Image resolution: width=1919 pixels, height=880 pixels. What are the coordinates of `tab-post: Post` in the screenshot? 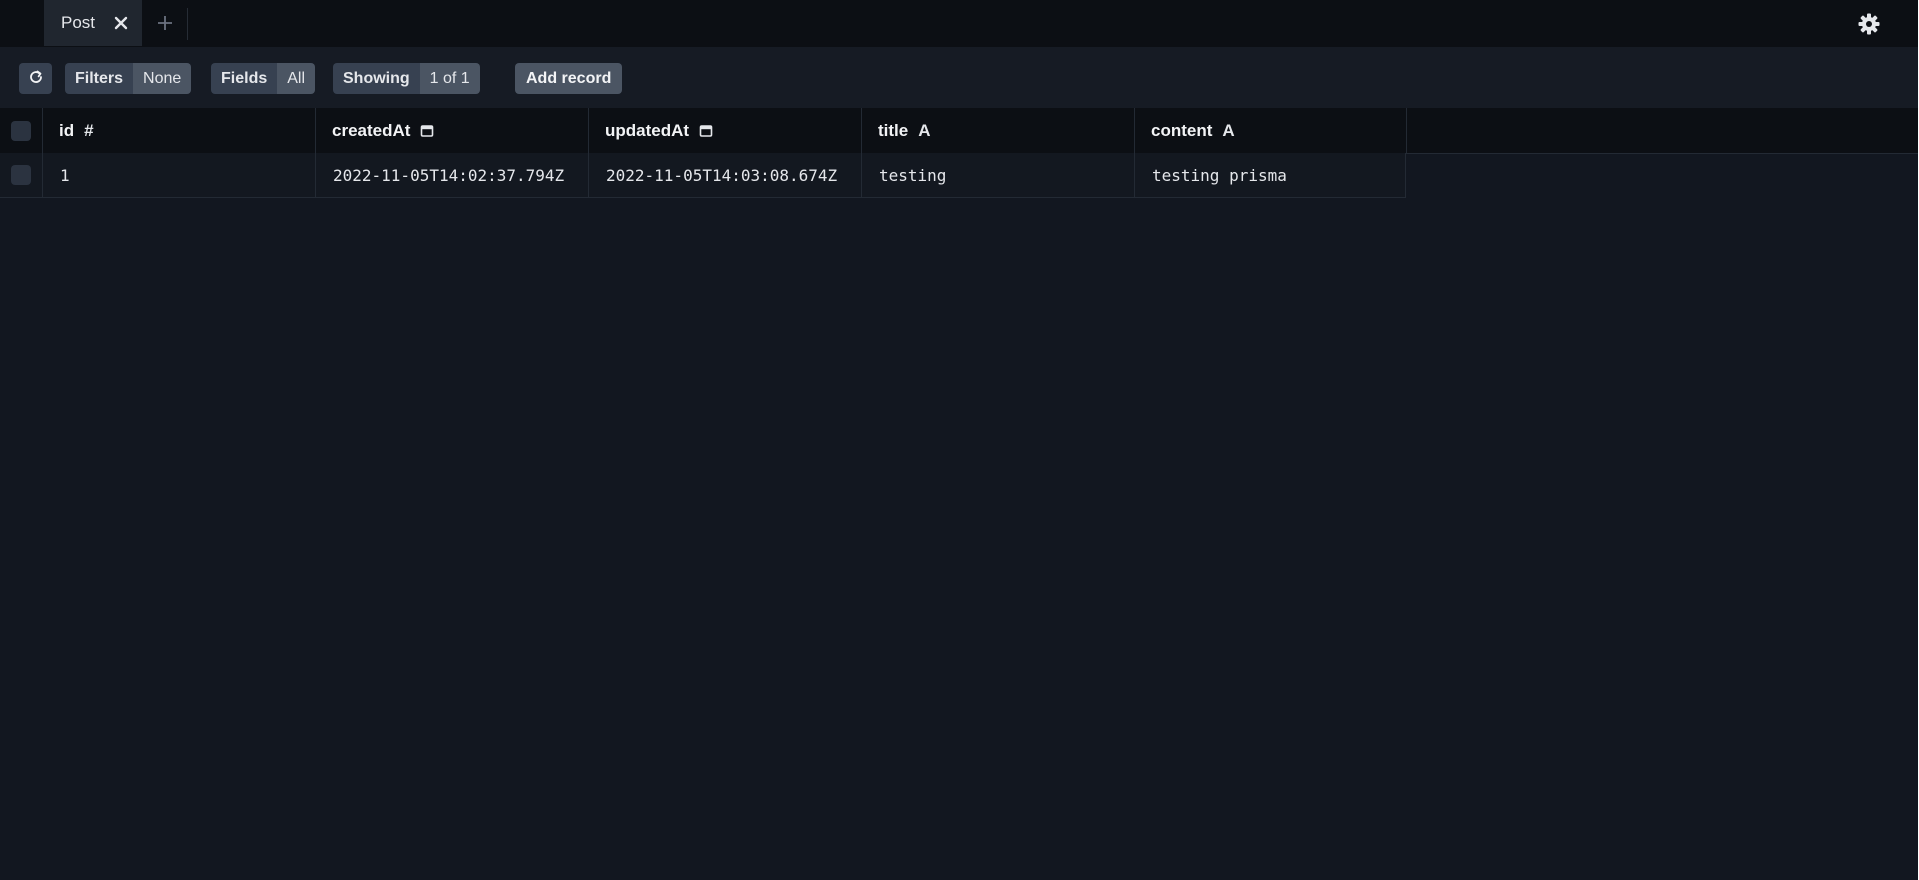 It's located at (93, 23).